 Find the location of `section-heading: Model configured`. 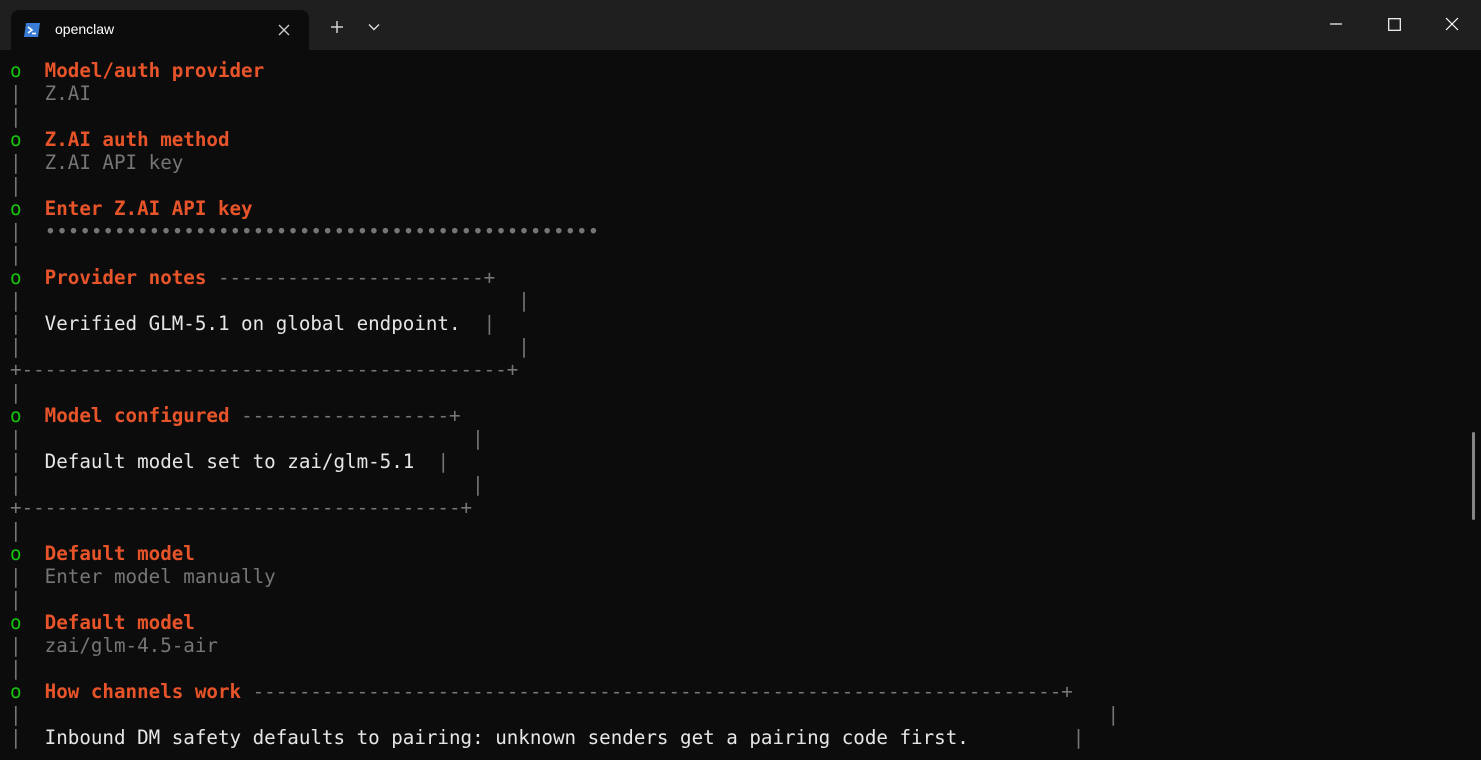

section-heading: Model configured is located at coordinates (137, 415).